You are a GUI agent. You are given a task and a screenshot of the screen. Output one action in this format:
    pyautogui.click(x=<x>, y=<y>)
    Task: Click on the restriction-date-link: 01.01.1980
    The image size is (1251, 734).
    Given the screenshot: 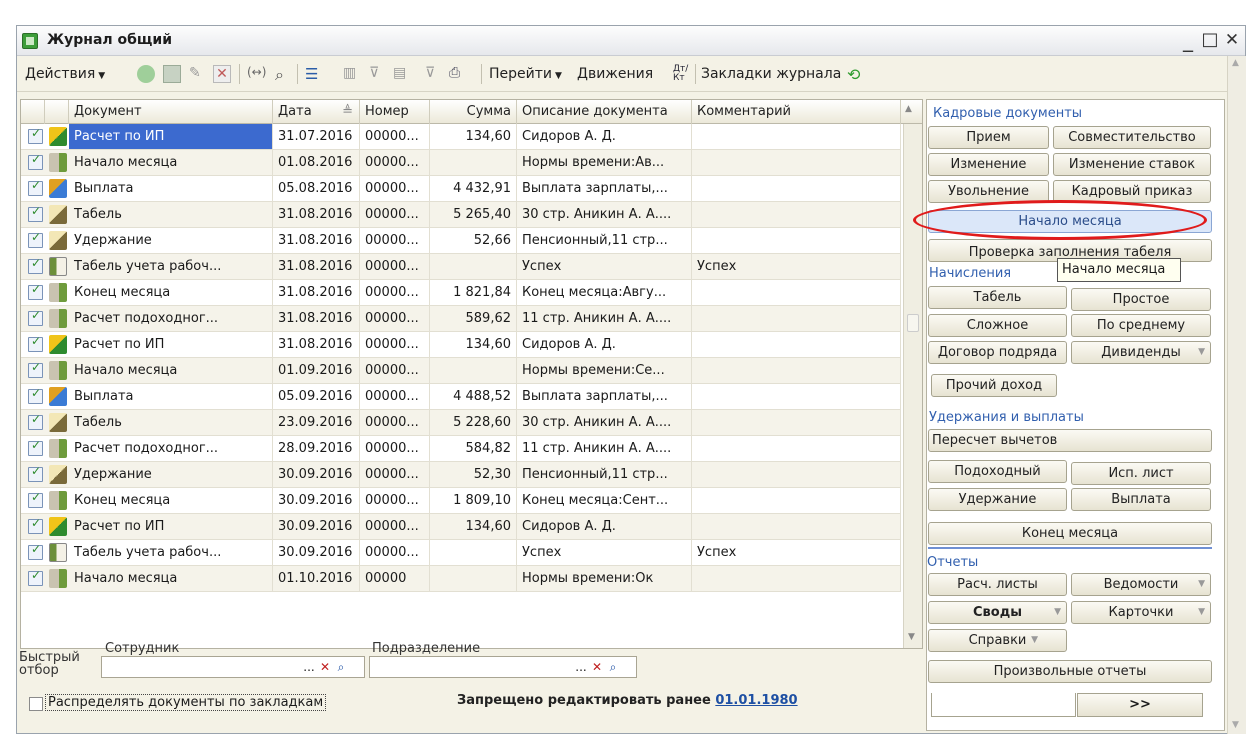 What is the action you would take?
    pyautogui.click(x=756, y=700)
    